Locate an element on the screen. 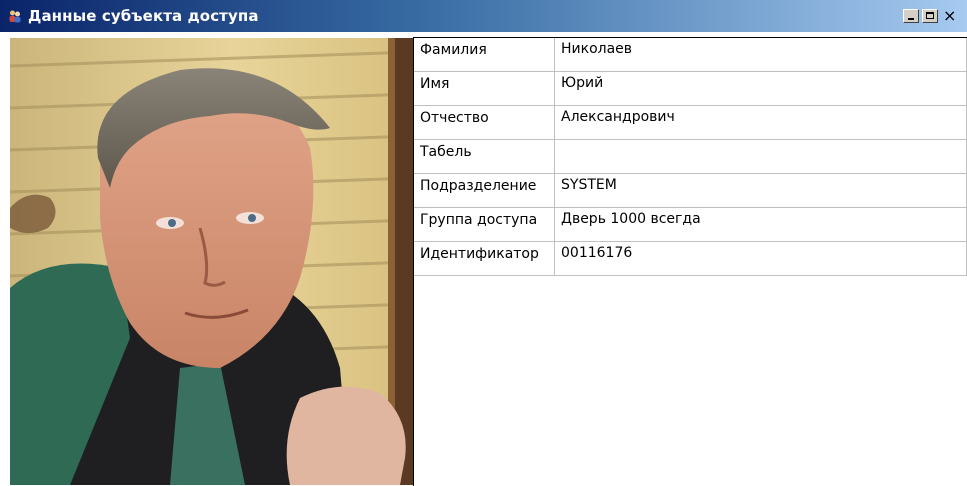  table-row: Группа доступа Дверь 1000 всегда is located at coordinates (690, 224).